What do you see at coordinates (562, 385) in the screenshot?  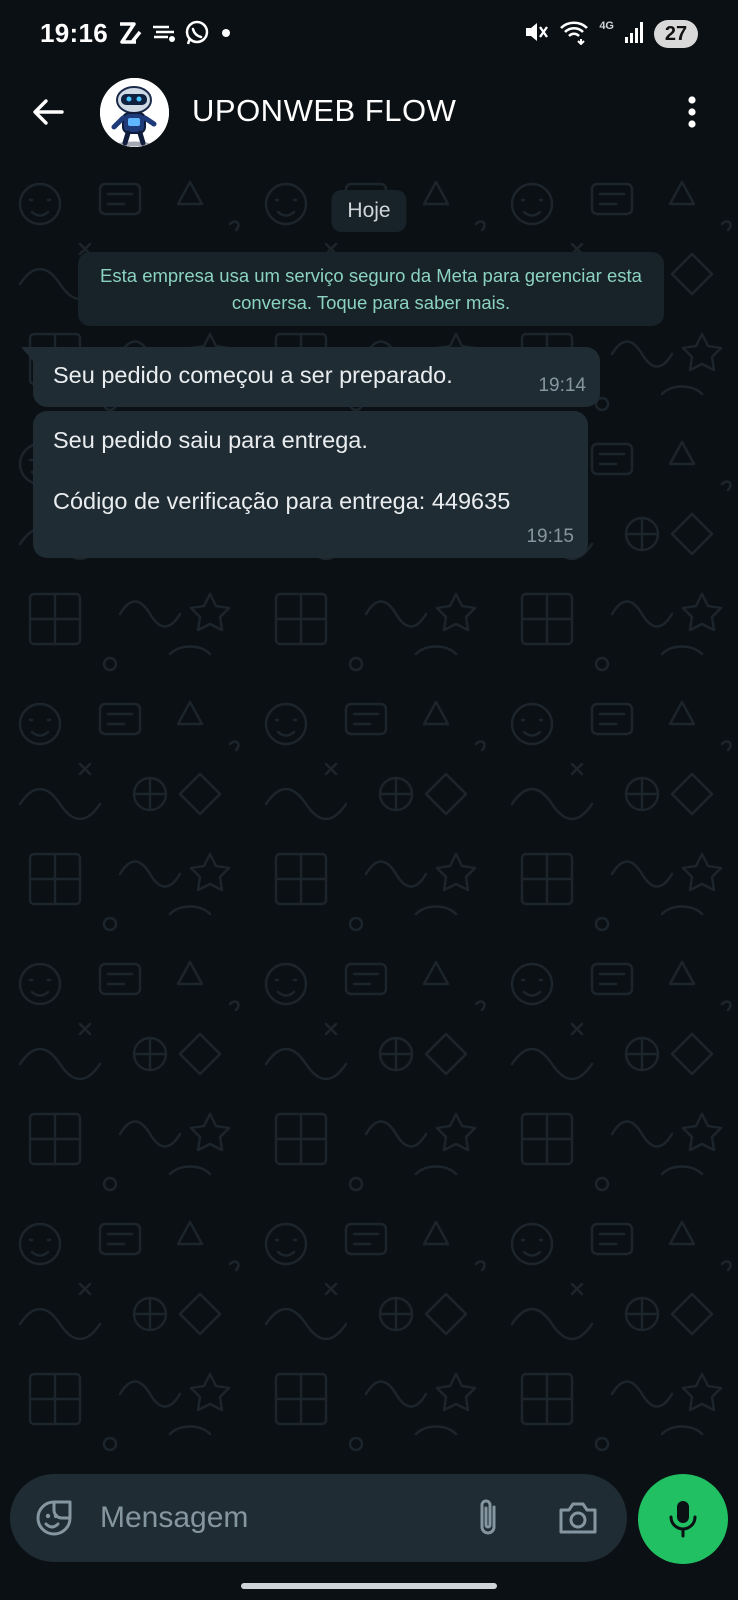 I see `message-time: 19:14` at bounding box center [562, 385].